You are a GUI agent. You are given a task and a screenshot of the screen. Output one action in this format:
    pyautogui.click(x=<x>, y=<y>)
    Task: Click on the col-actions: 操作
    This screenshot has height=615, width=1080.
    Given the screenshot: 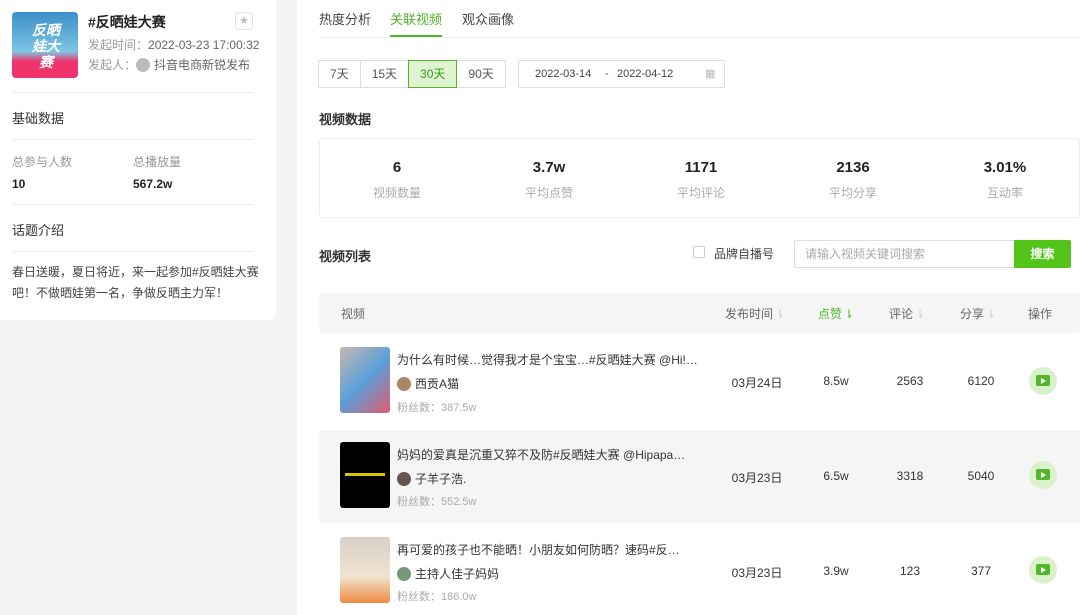 What is the action you would take?
    pyautogui.click(x=1040, y=314)
    